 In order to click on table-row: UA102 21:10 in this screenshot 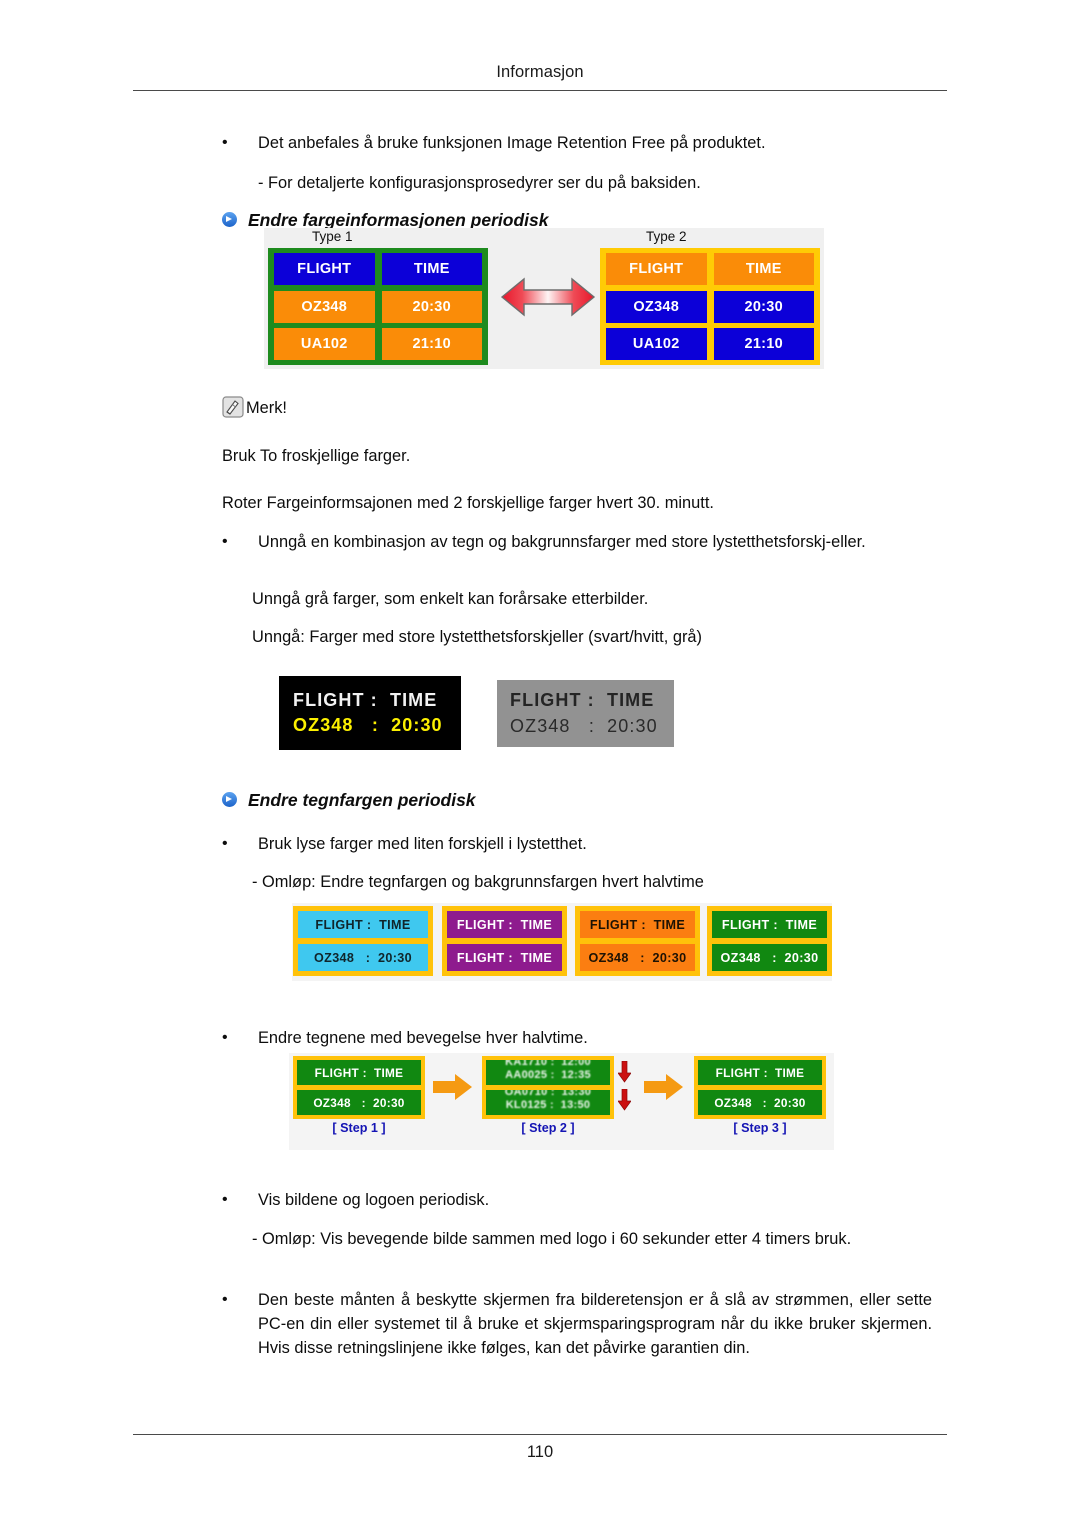, I will do `click(710, 344)`.